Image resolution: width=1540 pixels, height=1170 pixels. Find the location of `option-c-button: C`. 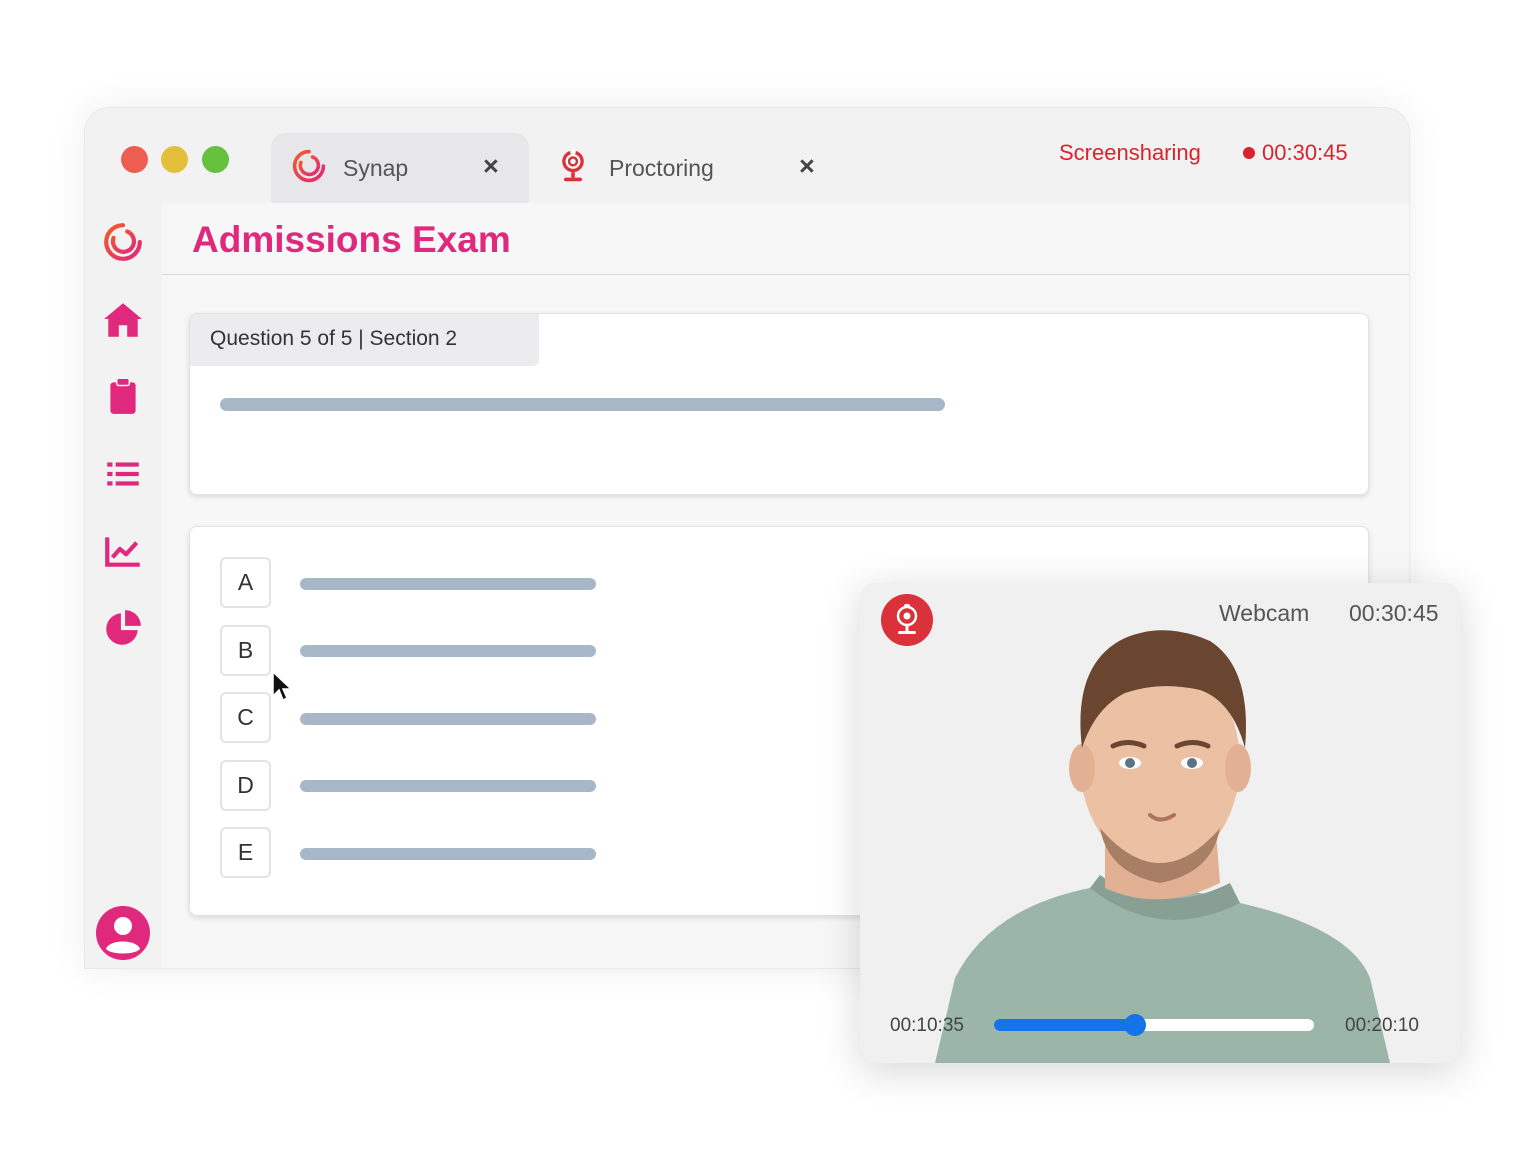

option-c-button: C is located at coordinates (245, 717).